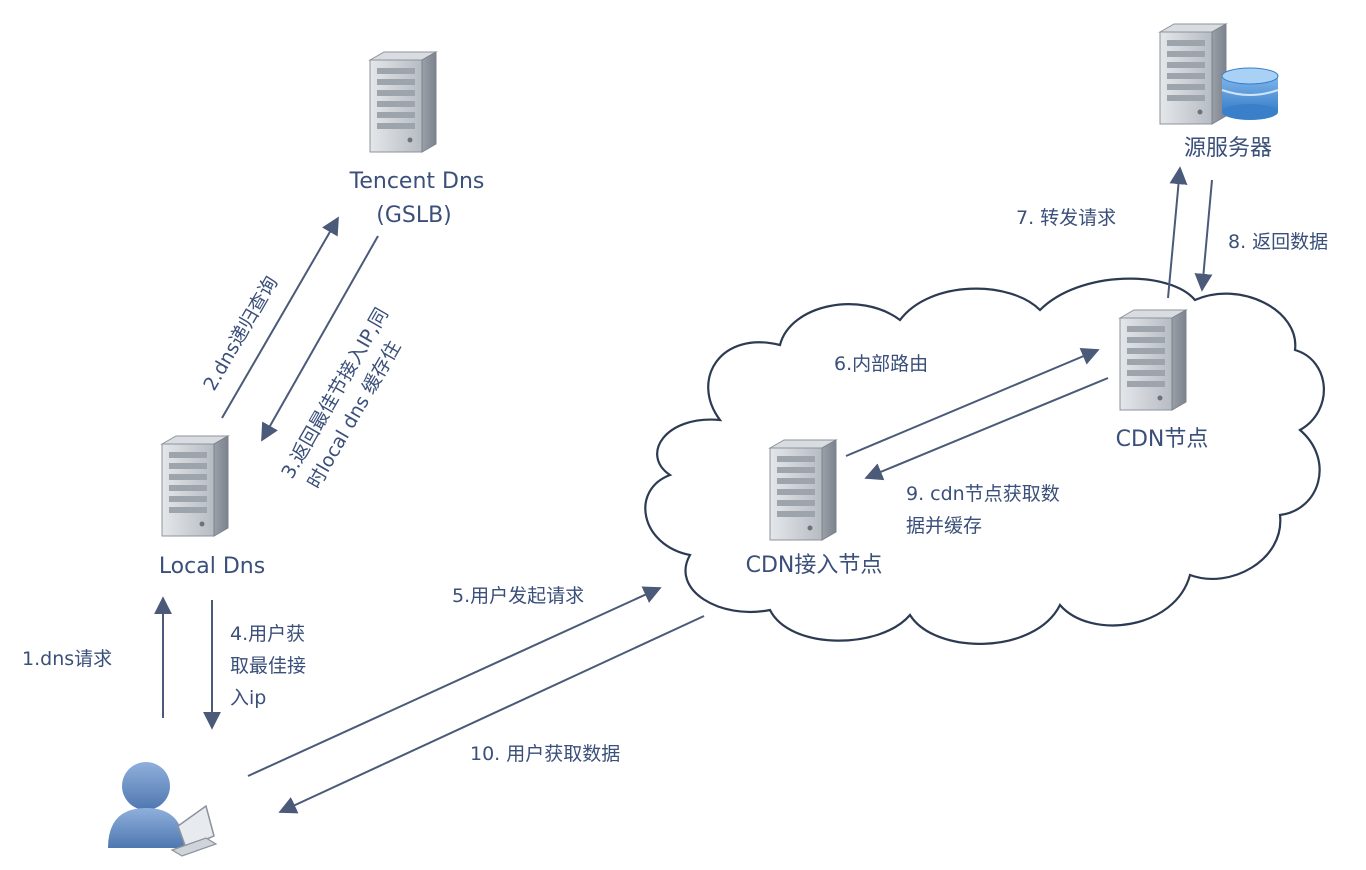  I want to click on step-8-label: 8. 返回数据, so click(1278, 242).